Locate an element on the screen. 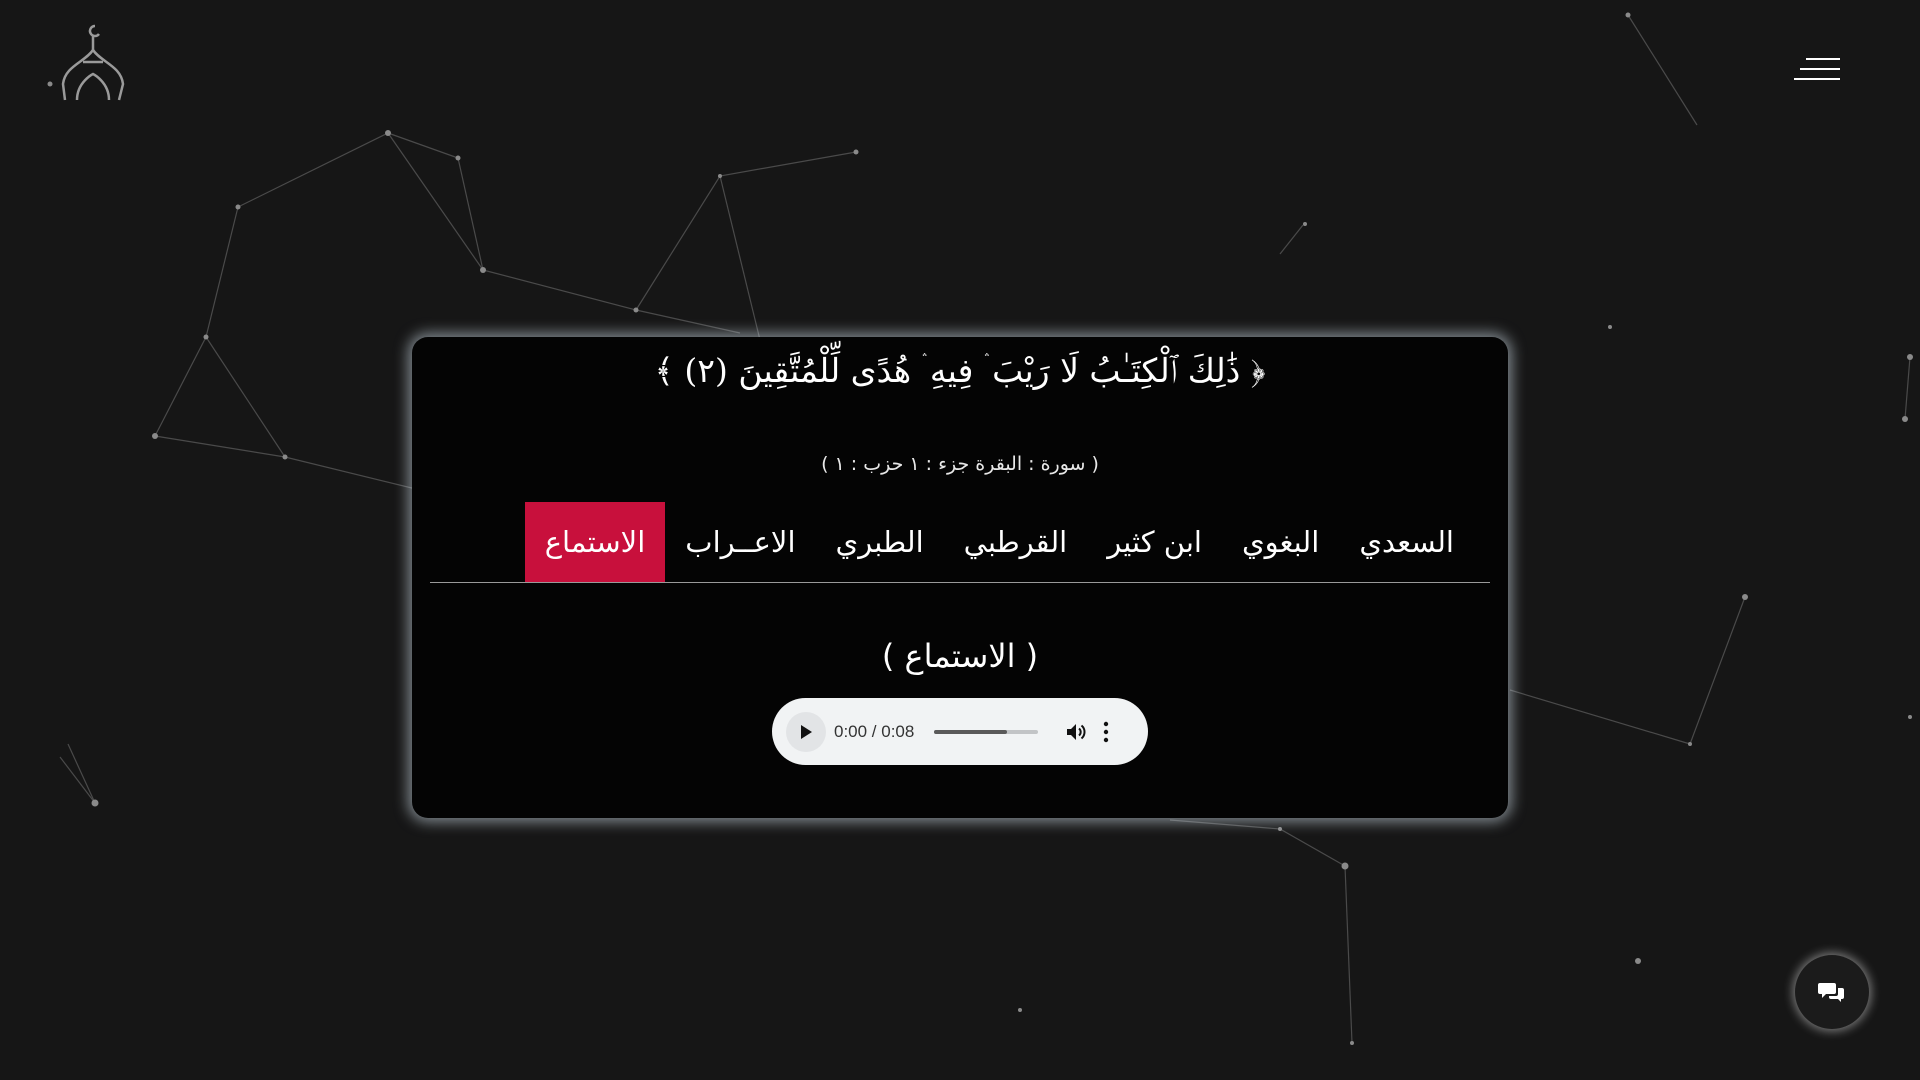 The height and width of the screenshot is (1080, 1920). verse-meta: ( سورة : البقرة جزء : ١ حزب : ١ ) is located at coordinates (960, 464).